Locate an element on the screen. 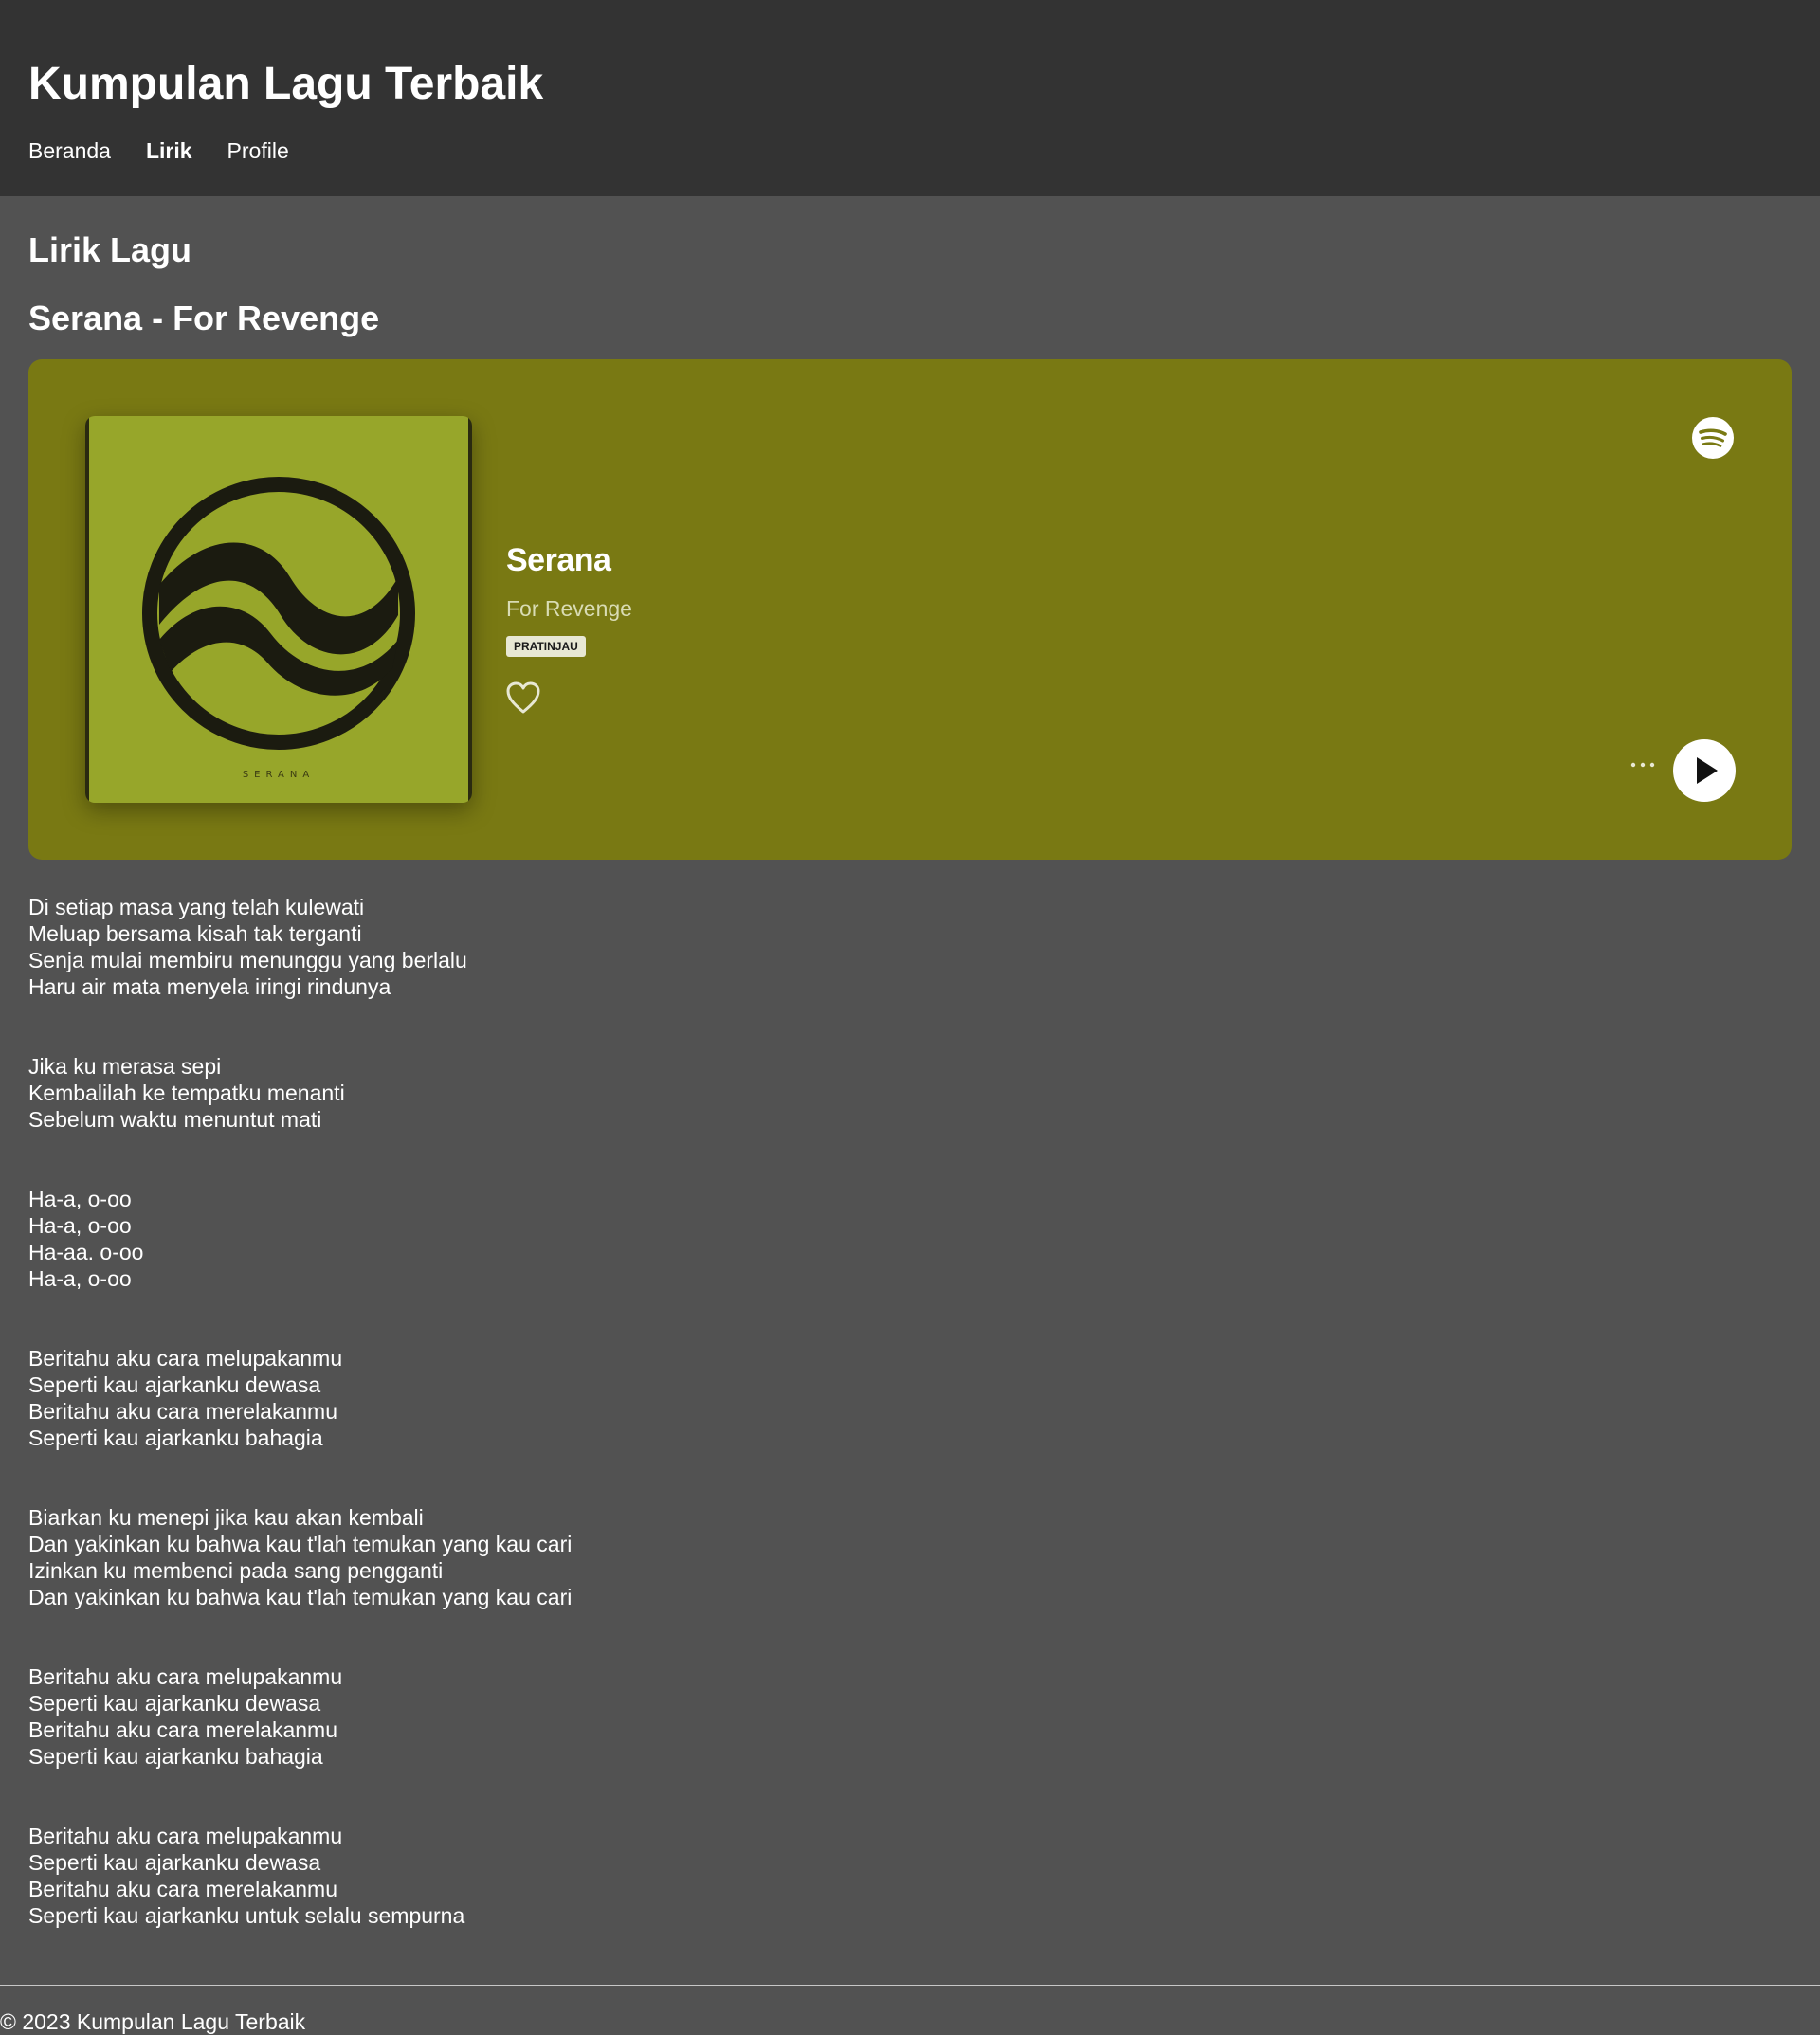  cover-text: SERANA is located at coordinates (279, 775).